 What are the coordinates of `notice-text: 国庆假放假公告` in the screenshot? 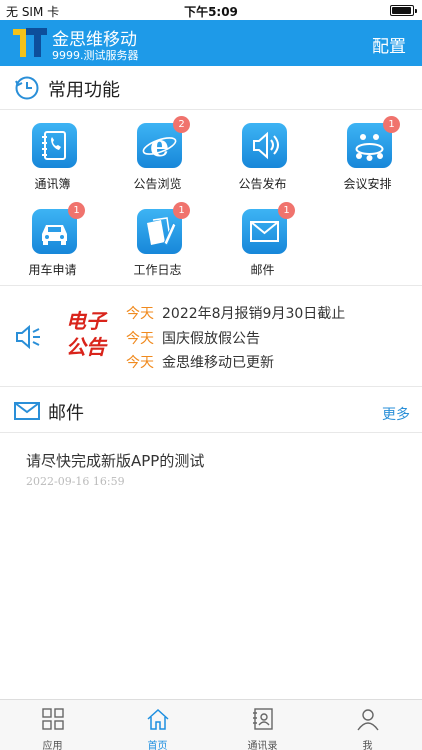 It's located at (211, 339).